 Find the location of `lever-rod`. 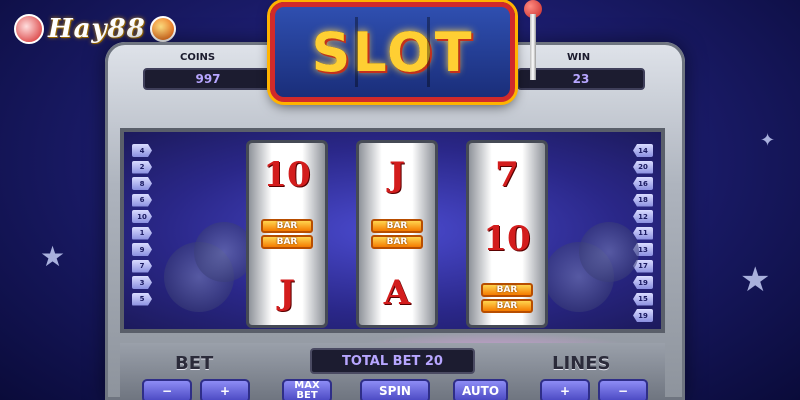

lever-rod is located at coordinates (533, 47).